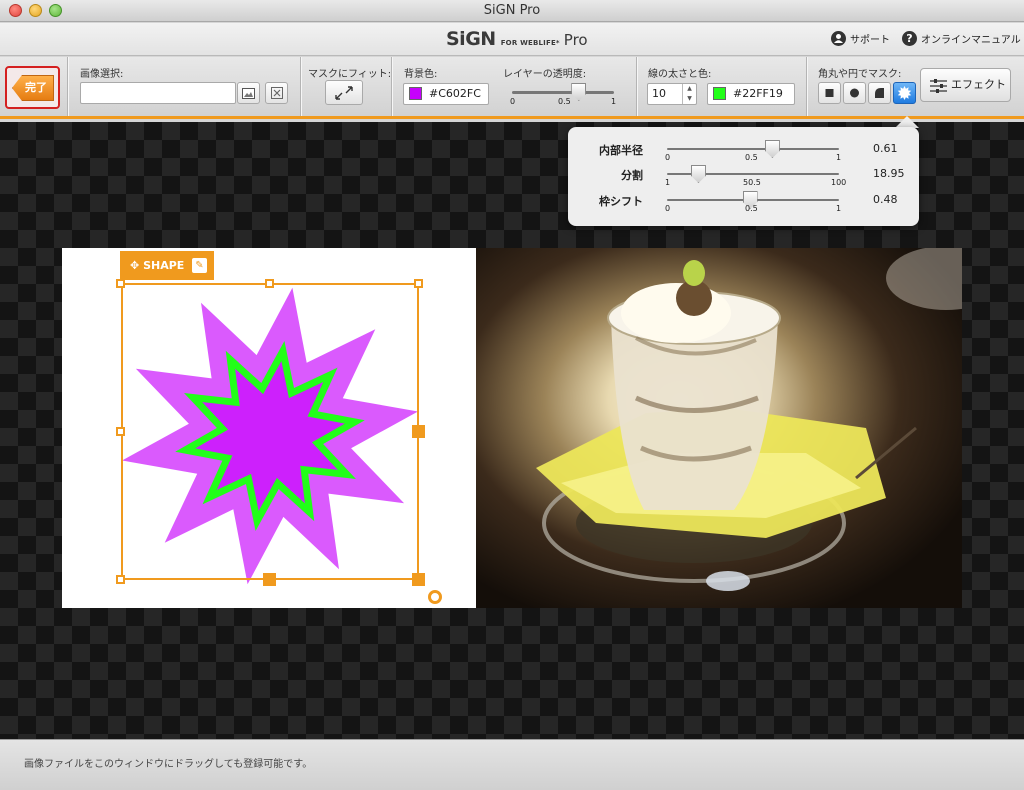 Image resolution: width=1024 pixels, height=790 pixels. What do you see at coordinates (512, 764) in the screenshot?
I see `status-bar: 画像ファイルをこのウィンドウにドラッグしても登録可能です。` at bounding box center [512, 764].